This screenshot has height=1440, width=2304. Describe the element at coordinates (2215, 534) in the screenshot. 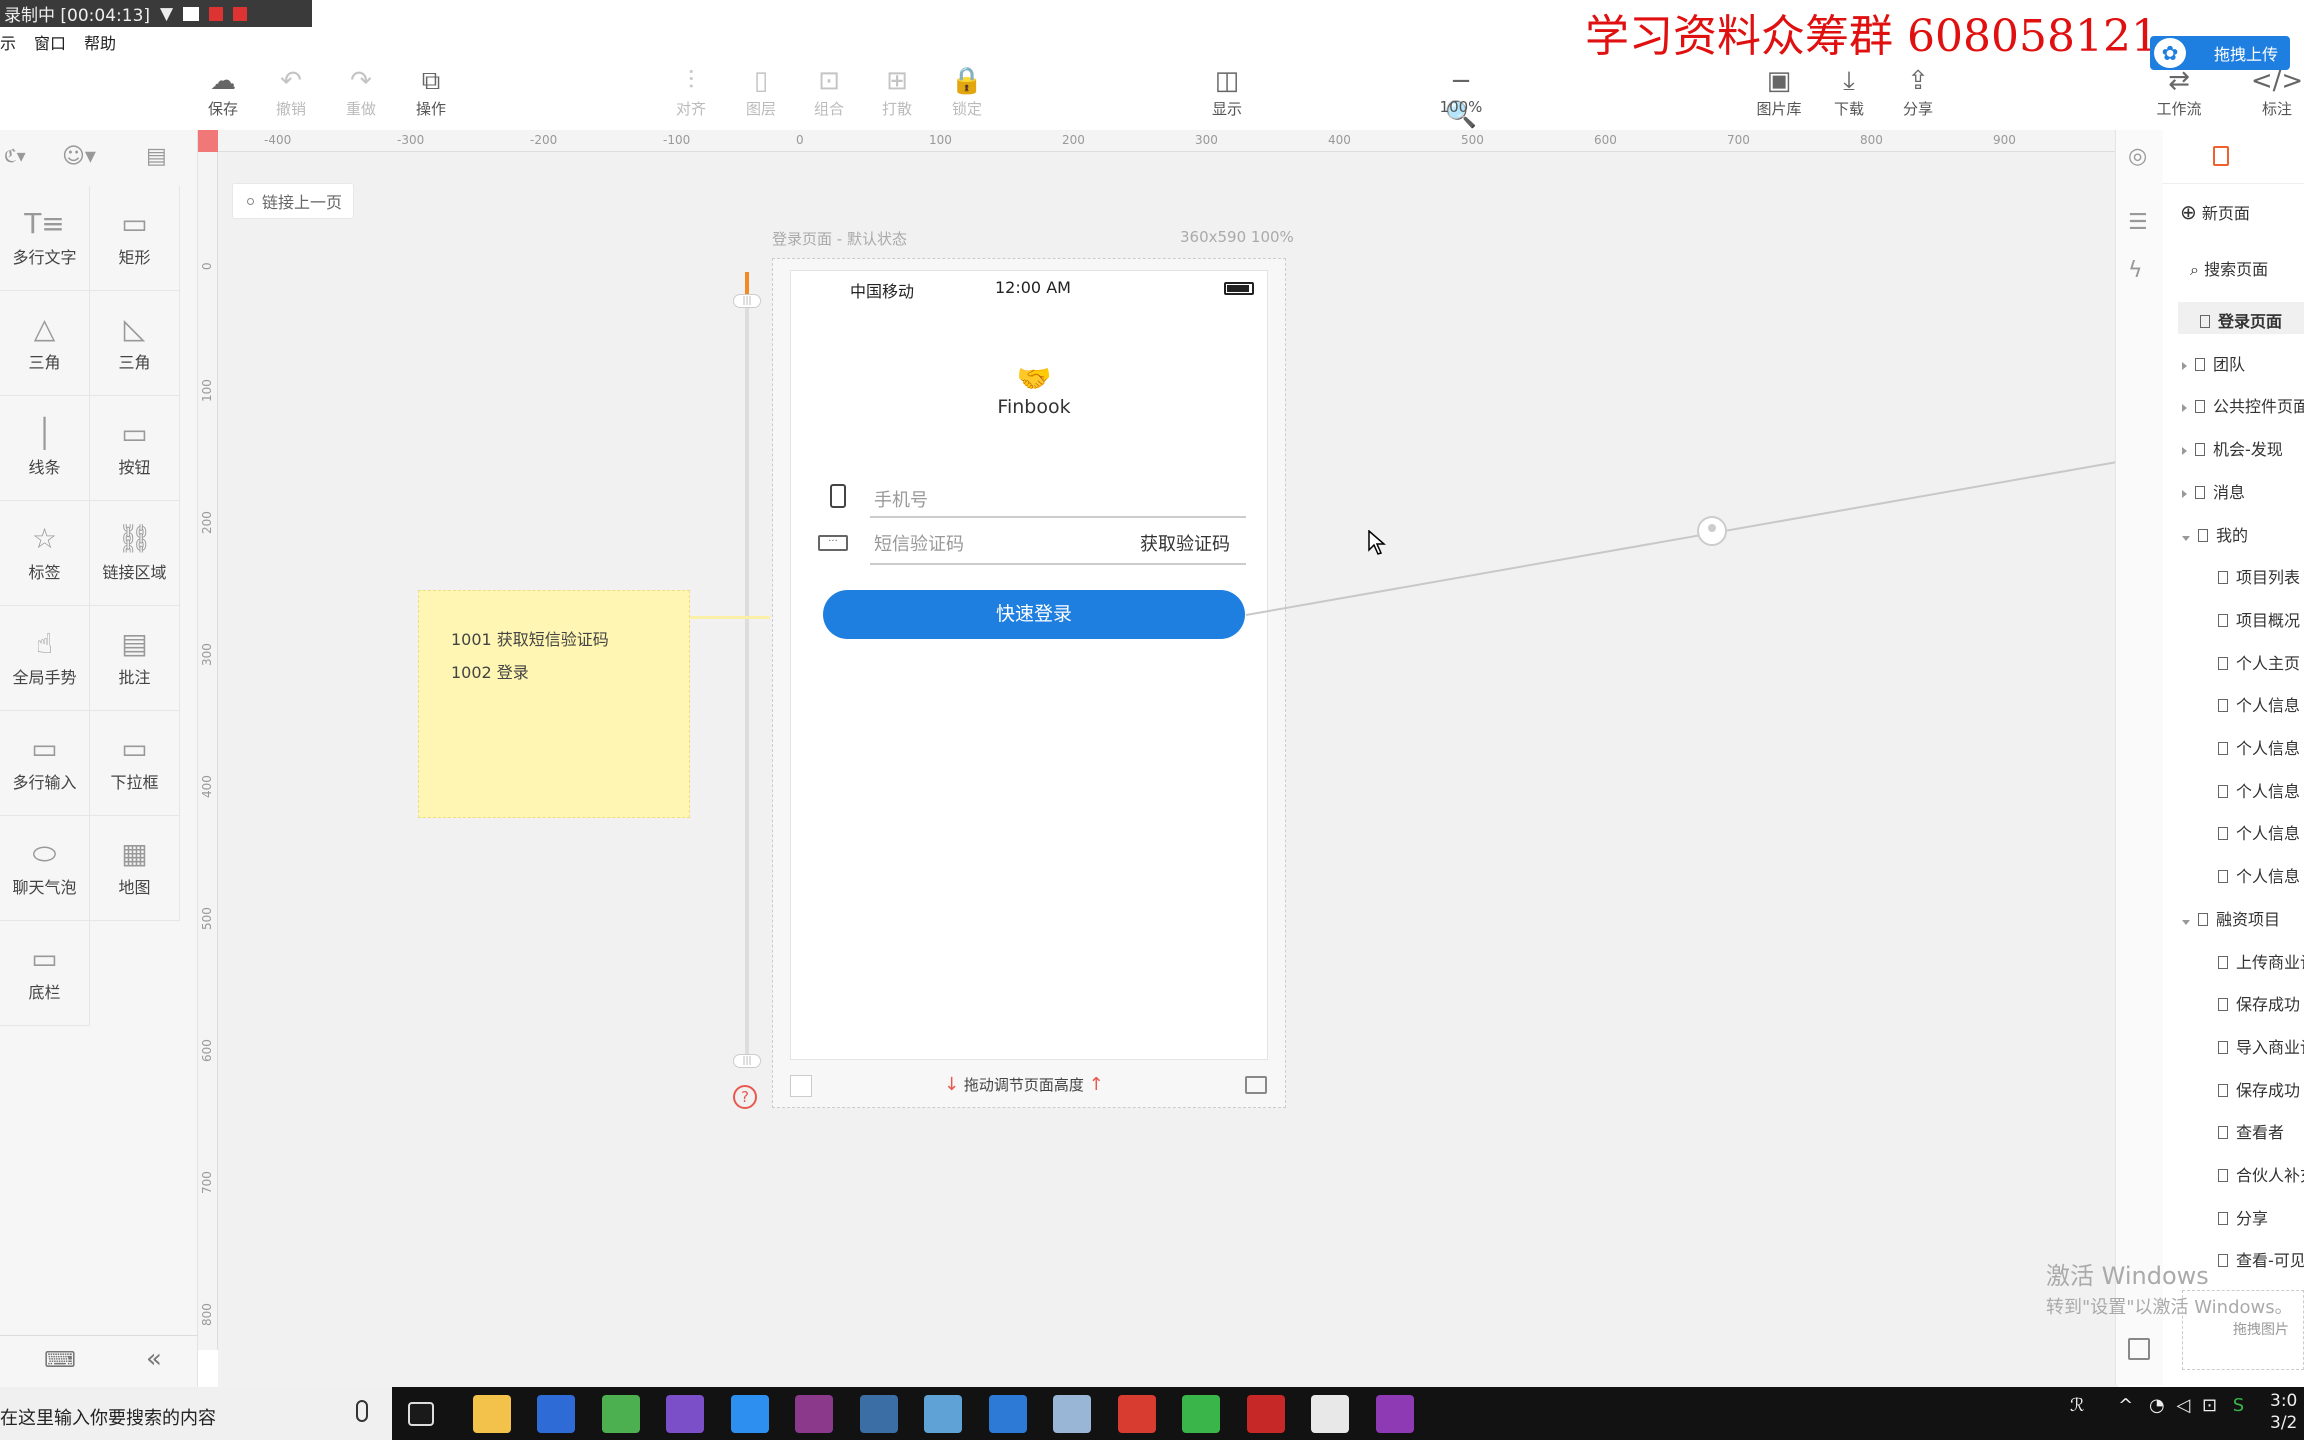

I see `page-tree-item: 我的` at that location.